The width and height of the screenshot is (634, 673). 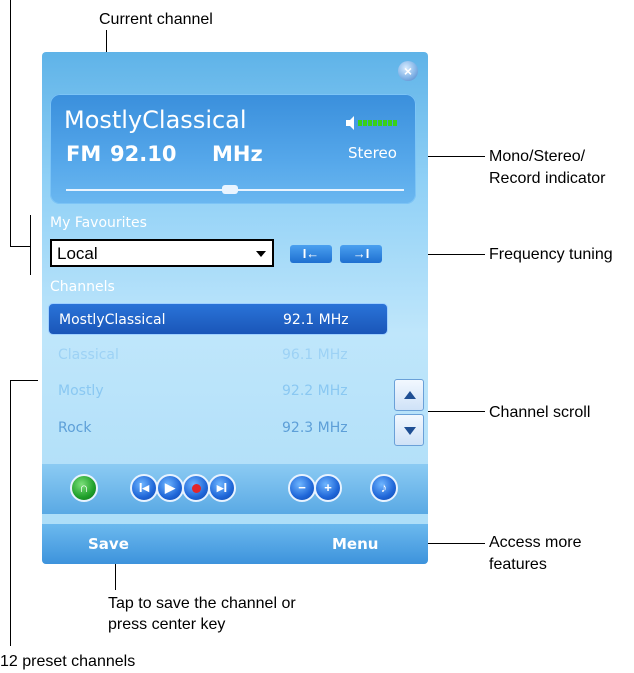 I want to click on bracket-presets-vertical, so click(x=10, y=513).